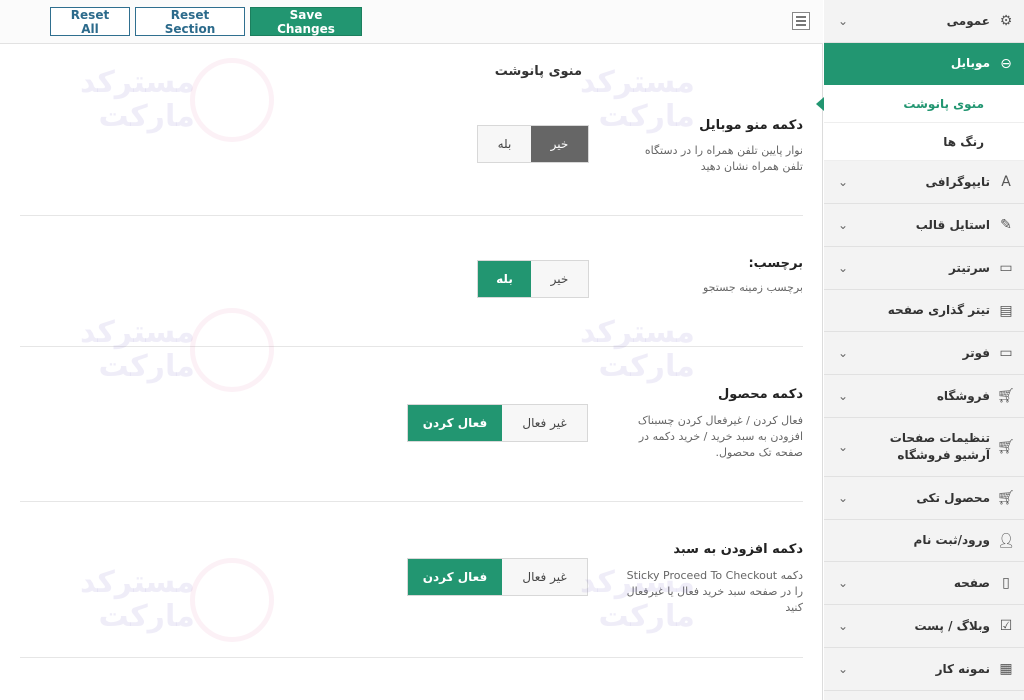 The height and width of the screenshot is (700, 1024). What do you see at coordinates (751, 125) in the screenshot?
I see `field-title: دکمه منو موبایل` at bounding box center [751, 125].